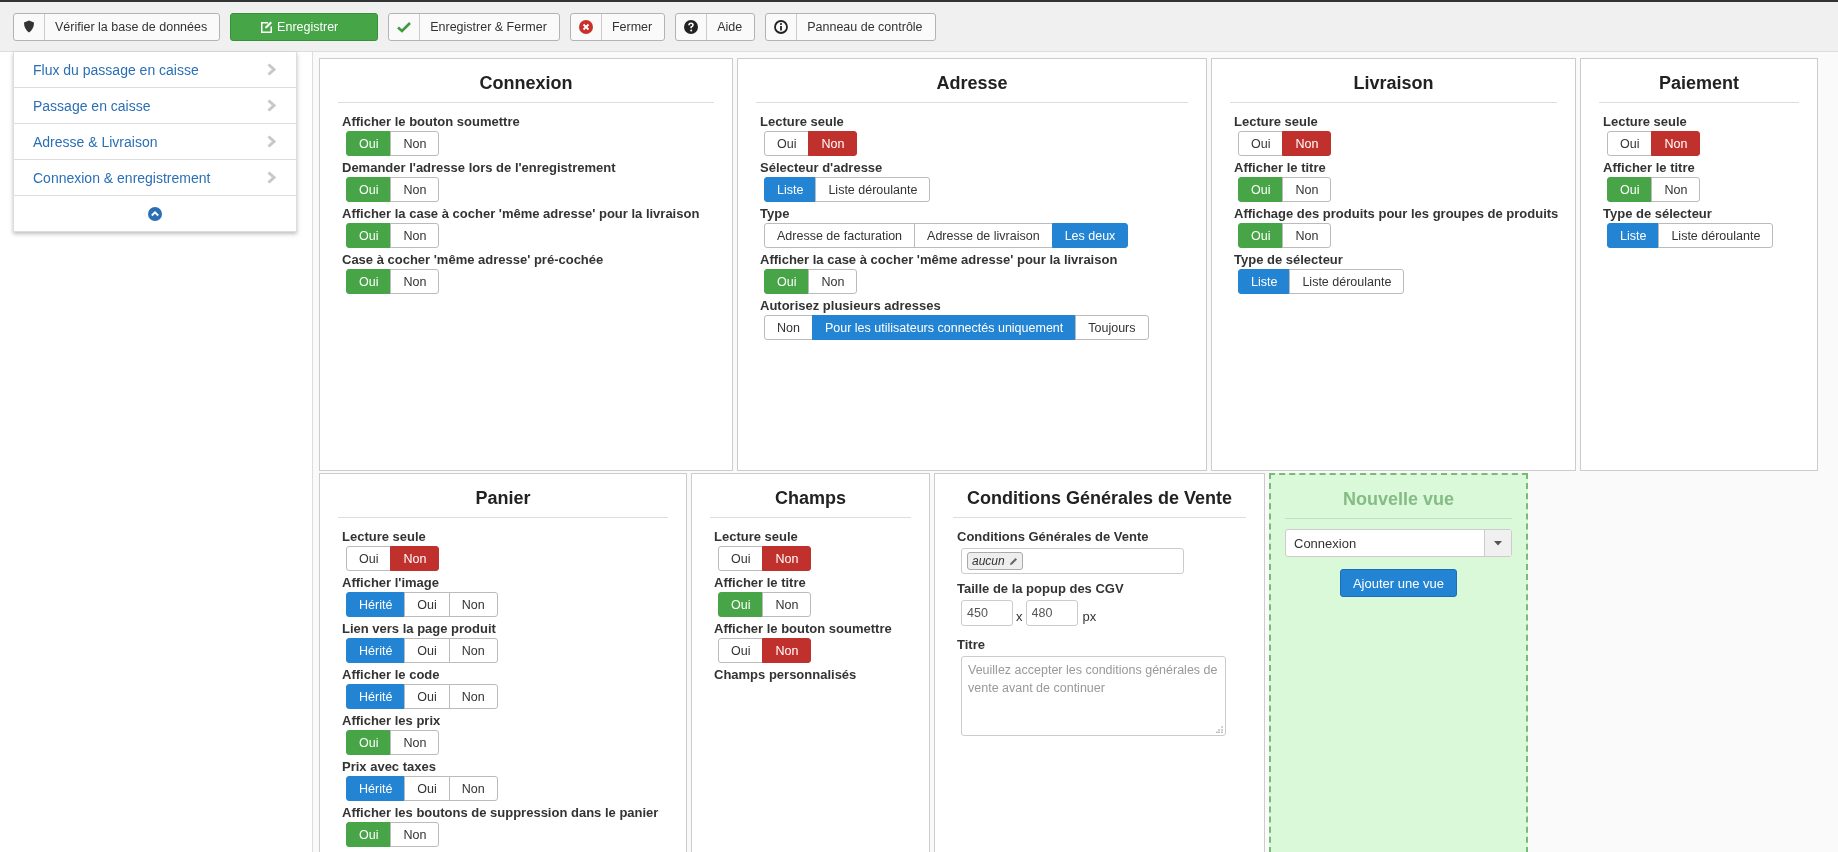 Image resolution: width=1838 pixels, height=852 pixels. What do you see at coordinates (526, 81) in the screenshot?
I see `panel-title: Connexion` at bounding box center [526, 81].